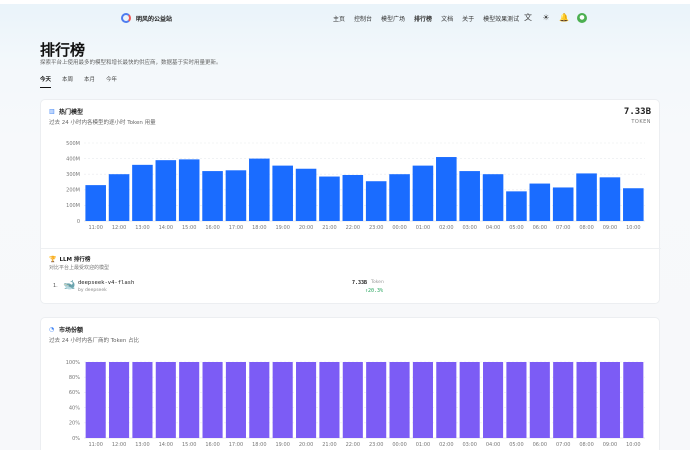 This screenshot has height=450, width=690. Describe the element at coordinates (126, 18) in the screenshot. I see `brand-logo-icon` at that location.